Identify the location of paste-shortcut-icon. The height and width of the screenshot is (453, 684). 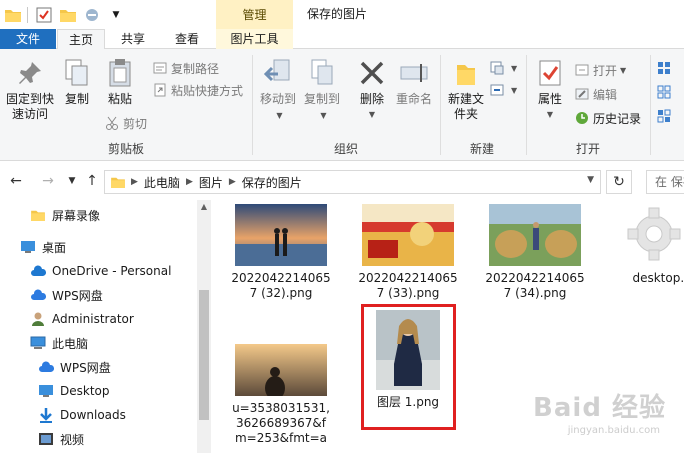
(160, 90).